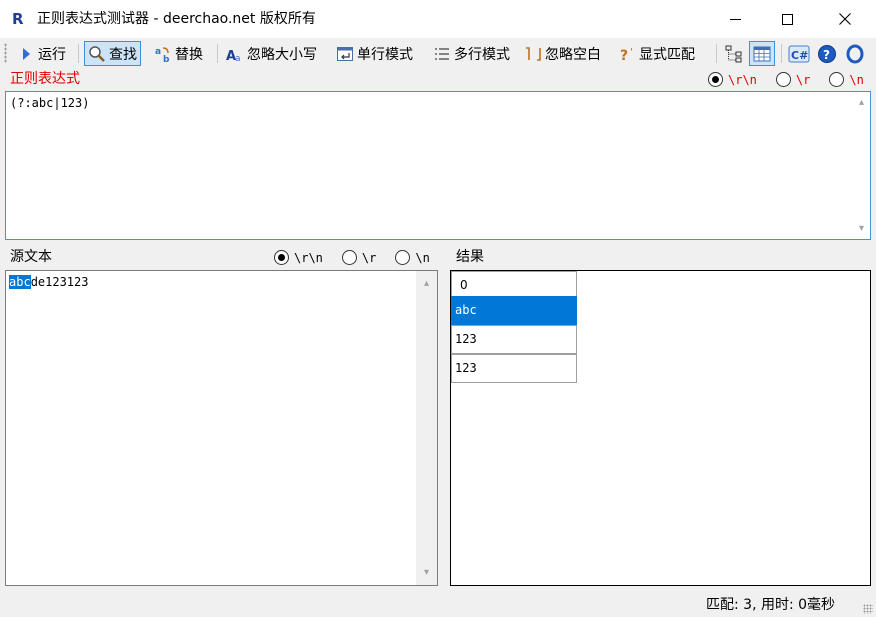 The height and width of the screenshot is (617, 876). I want to click on resize-grip-icon, so click(868, 609).